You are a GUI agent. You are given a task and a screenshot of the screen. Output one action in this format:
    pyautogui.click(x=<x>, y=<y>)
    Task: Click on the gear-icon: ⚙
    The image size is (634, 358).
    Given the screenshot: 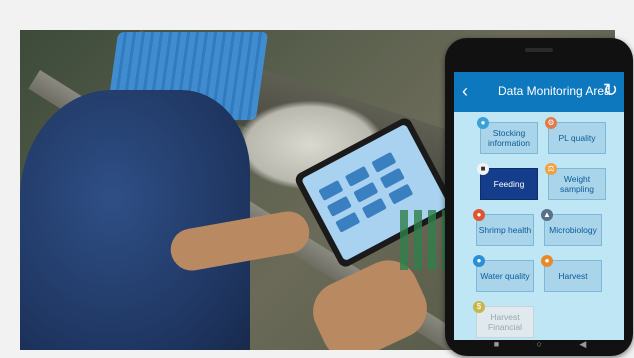 What is the action you would take?
    pyautogui.click(x=551, y=123)
    